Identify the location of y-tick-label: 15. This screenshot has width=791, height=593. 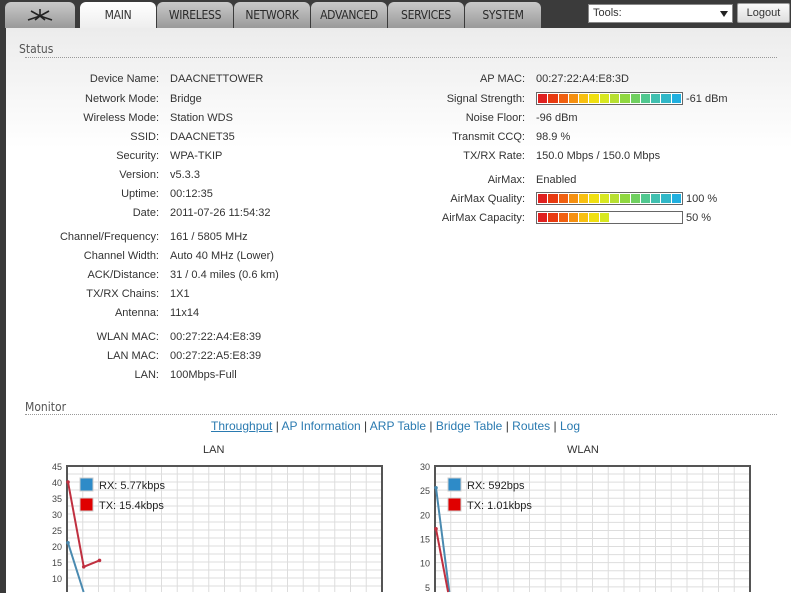
(425, 540).